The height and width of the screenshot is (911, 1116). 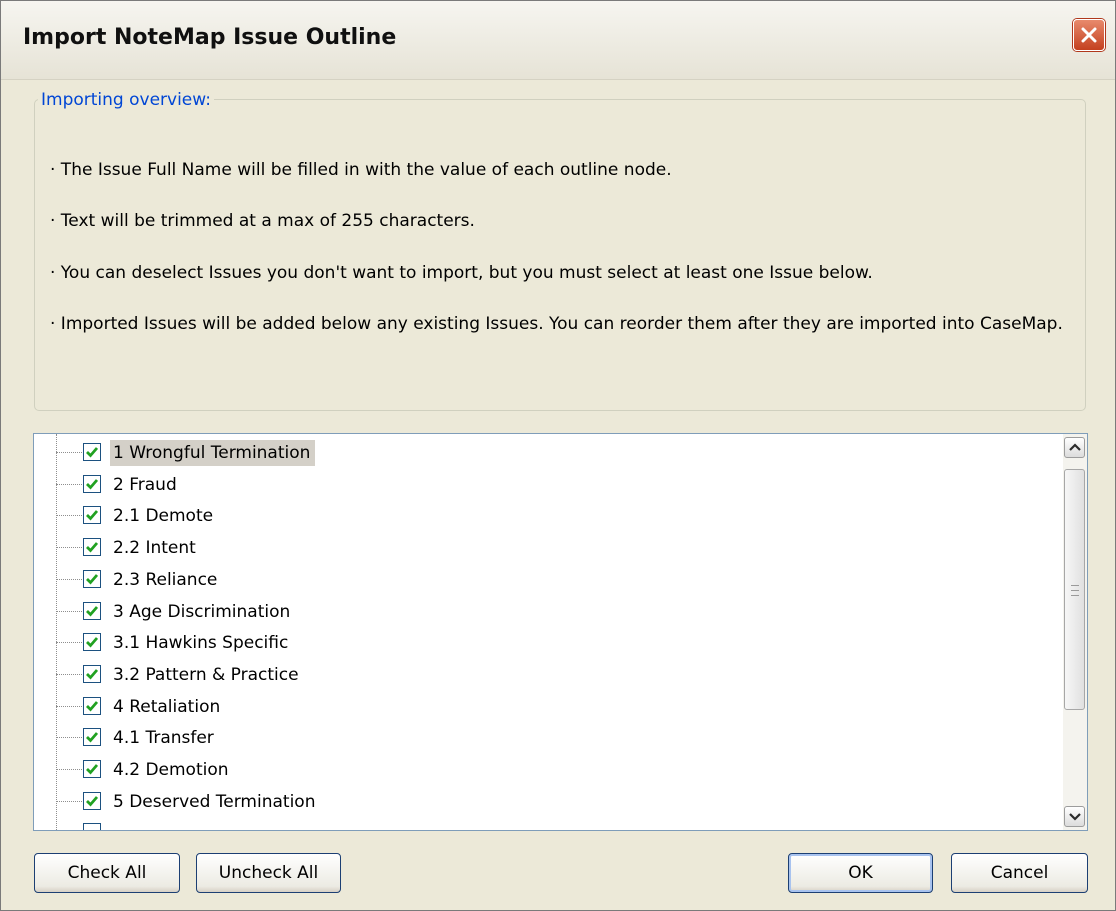 I want to click on issue-label: 4.2 Demotion, so click(x=172, y=770).